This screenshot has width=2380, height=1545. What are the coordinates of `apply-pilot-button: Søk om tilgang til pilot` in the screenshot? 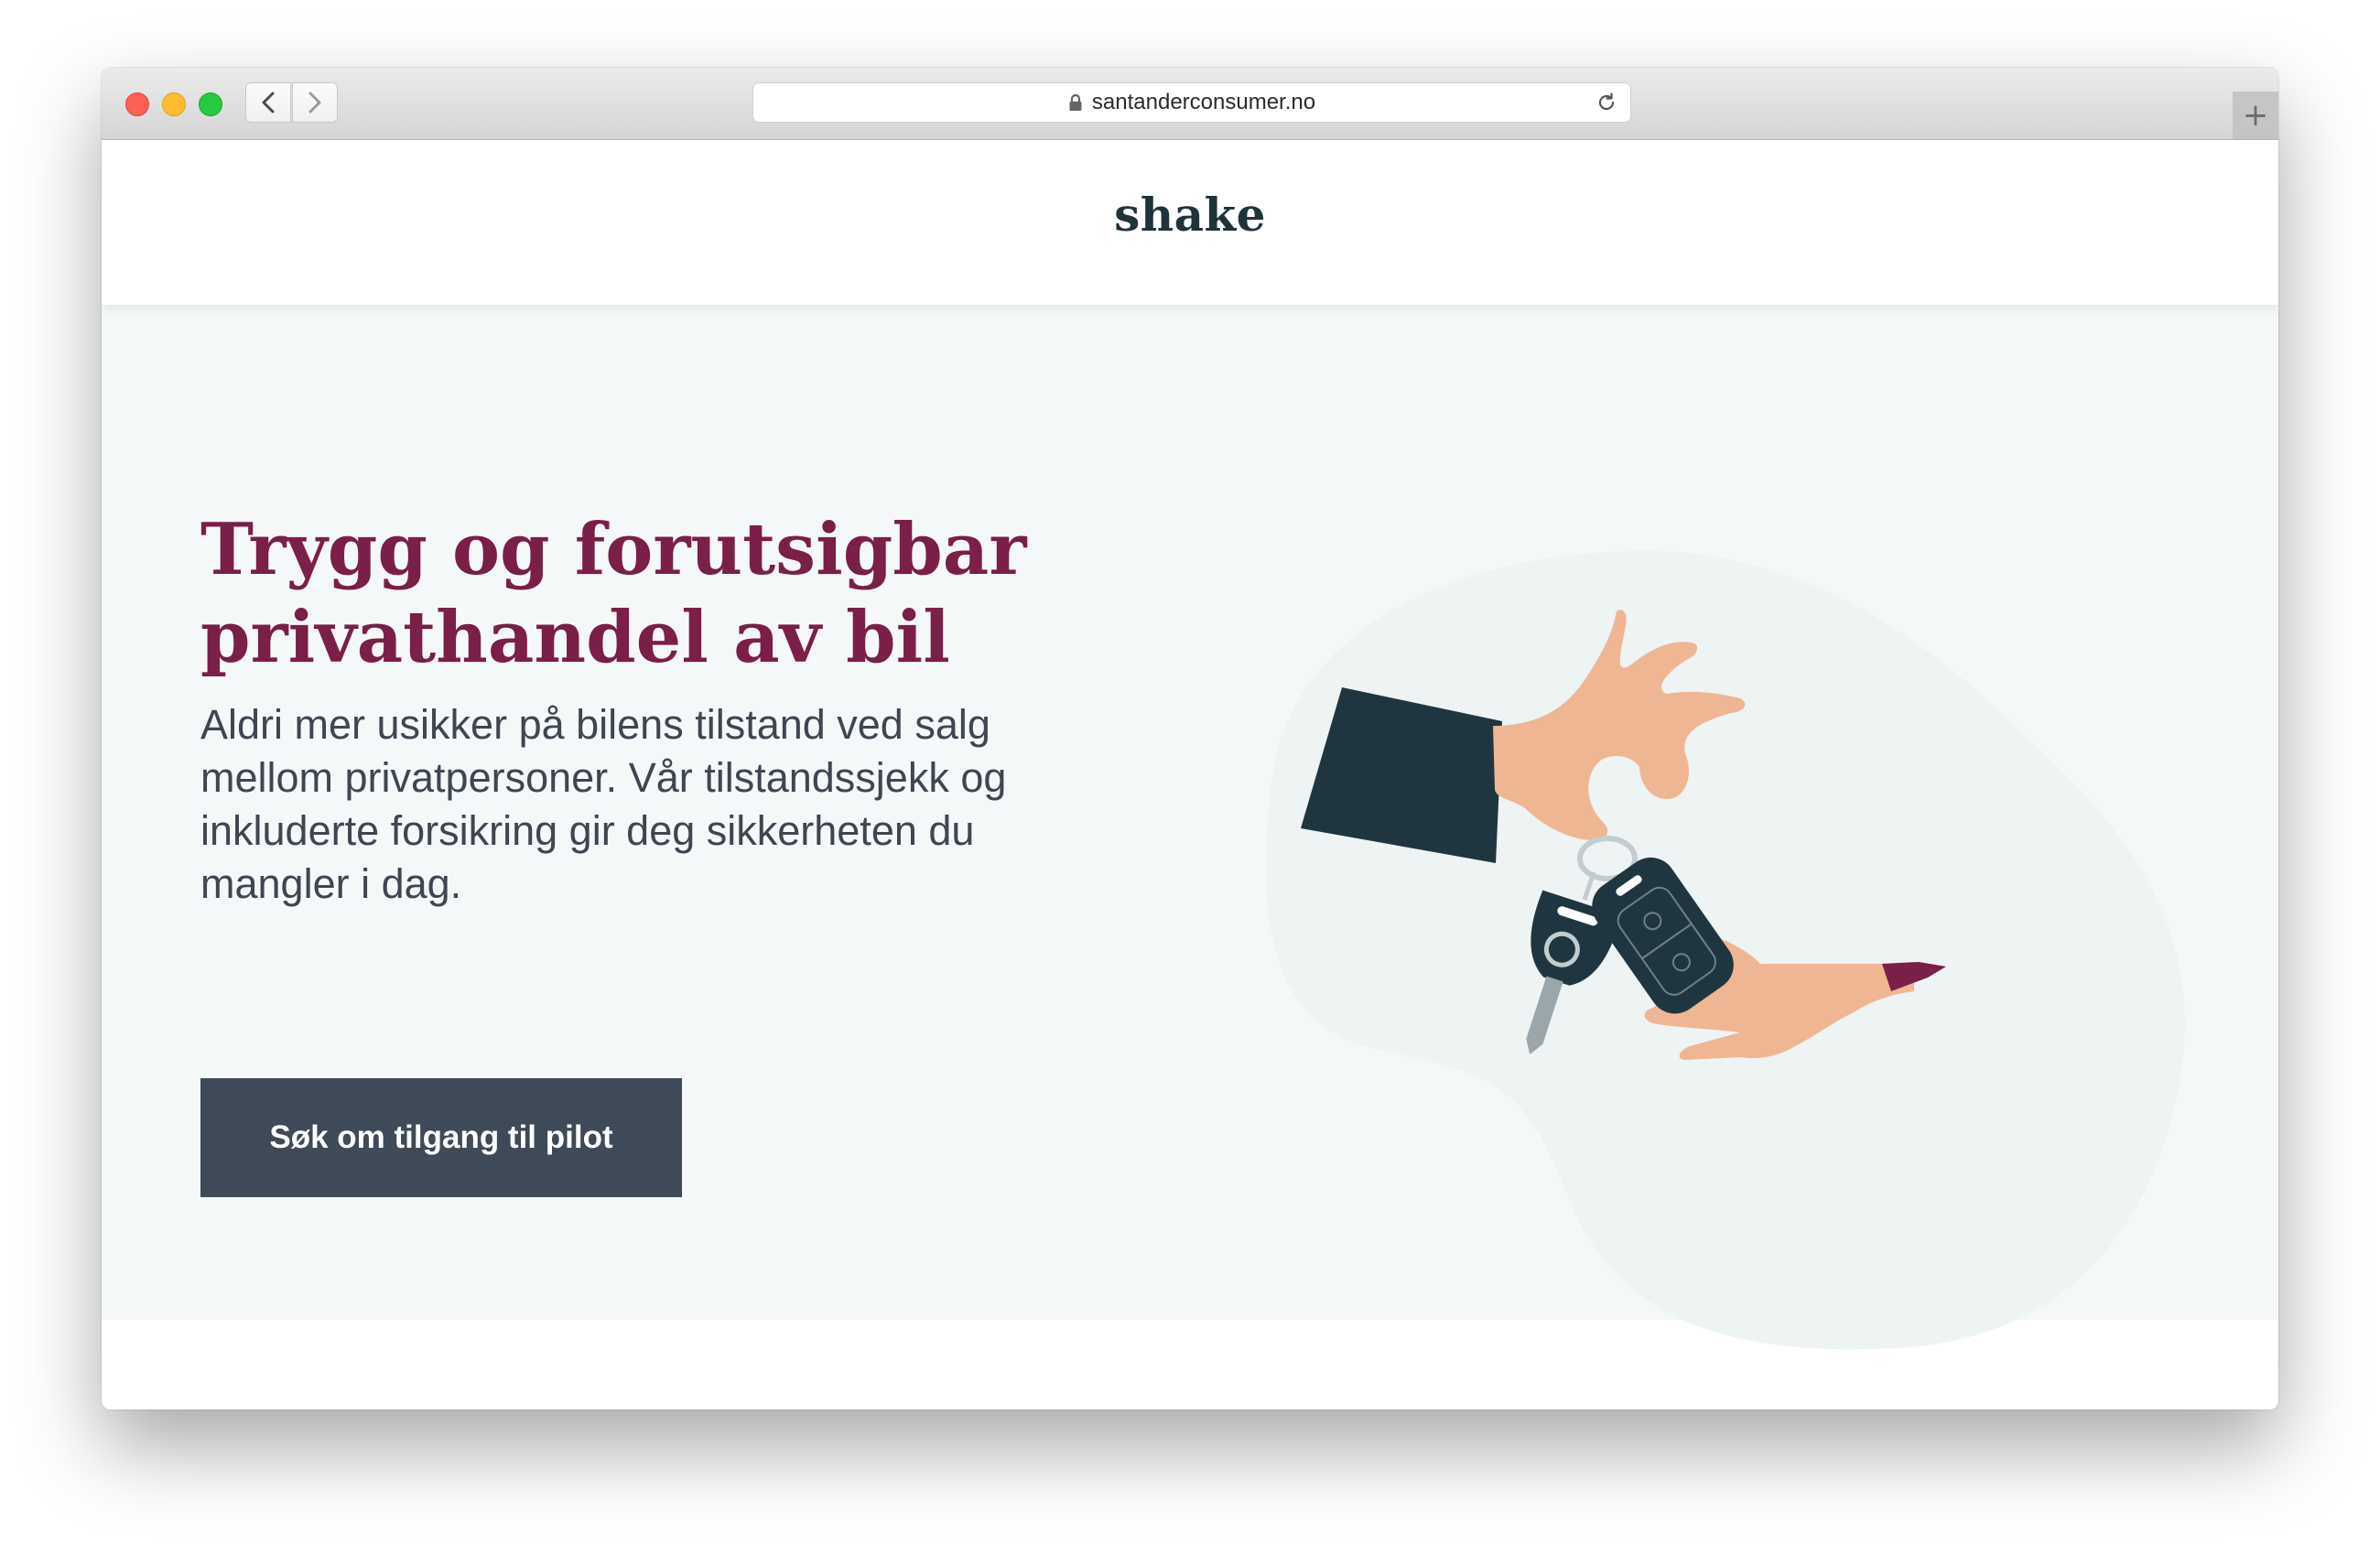 It's located at (441, 1137).